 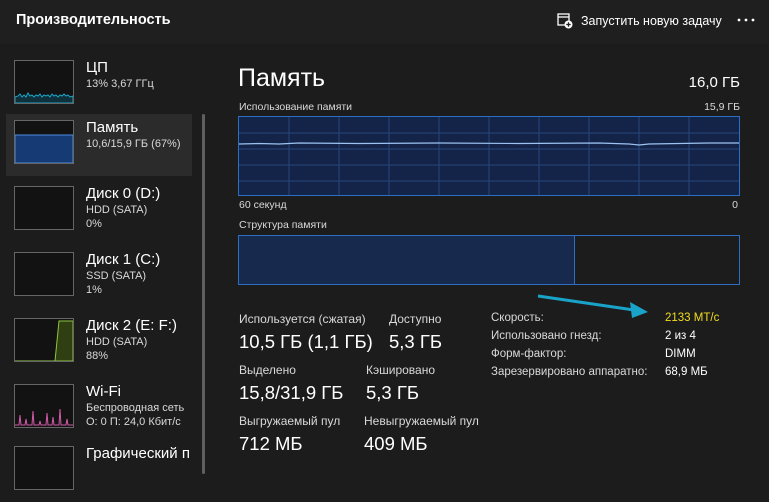 I want to click on sidebar-item-name: Память, so click(x=112, y=127).